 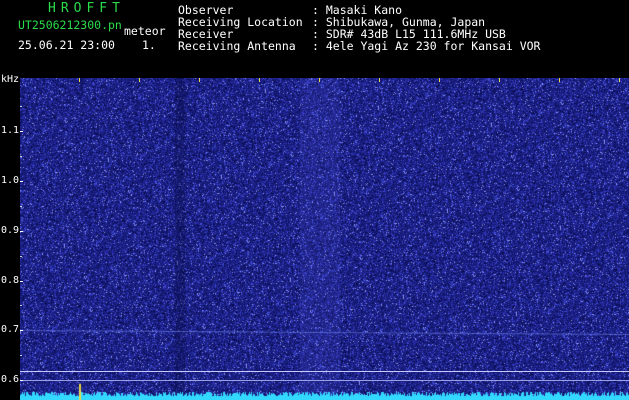 What do you see at coordinates (10, 230) in the screenshot?
I see `freq-tick-label: 0.9` at bounding box center [10, 230].